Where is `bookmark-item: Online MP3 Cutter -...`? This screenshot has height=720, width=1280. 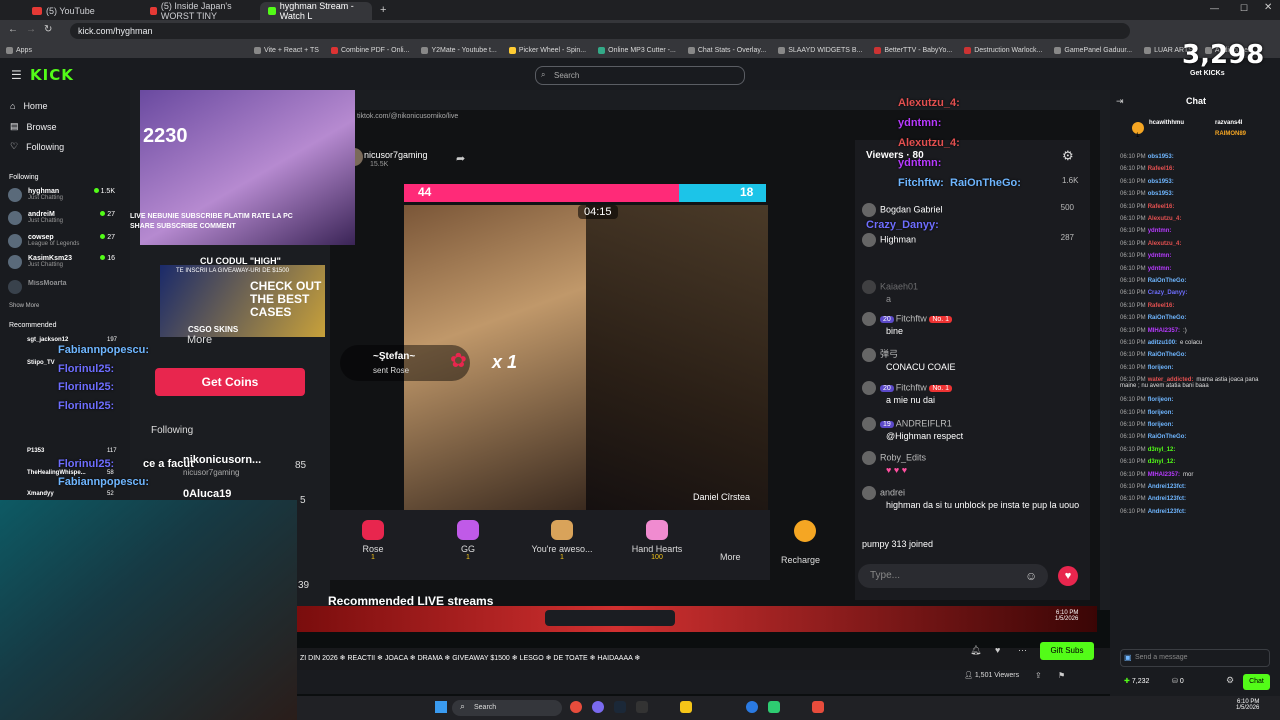 bookmark-item: Online MP3 Cutter -... is located at coordinates (637, 50).